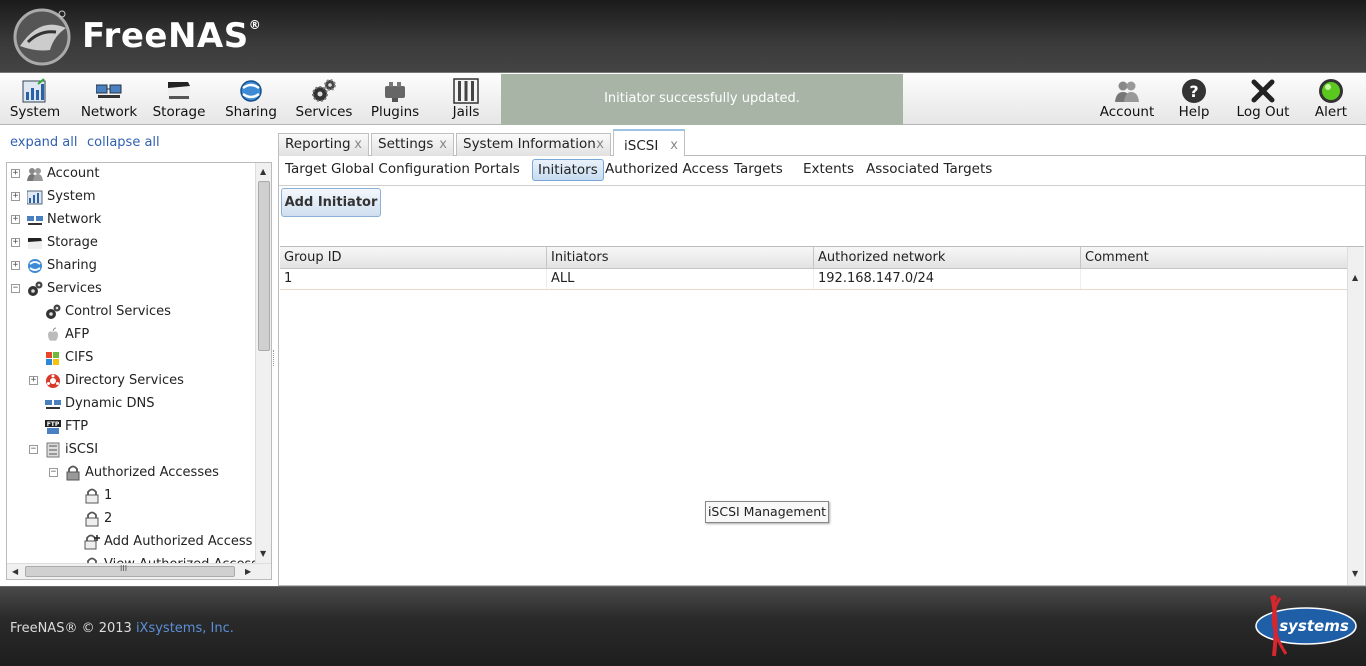  I want to click on network-computers-icon, so click(35, 220).